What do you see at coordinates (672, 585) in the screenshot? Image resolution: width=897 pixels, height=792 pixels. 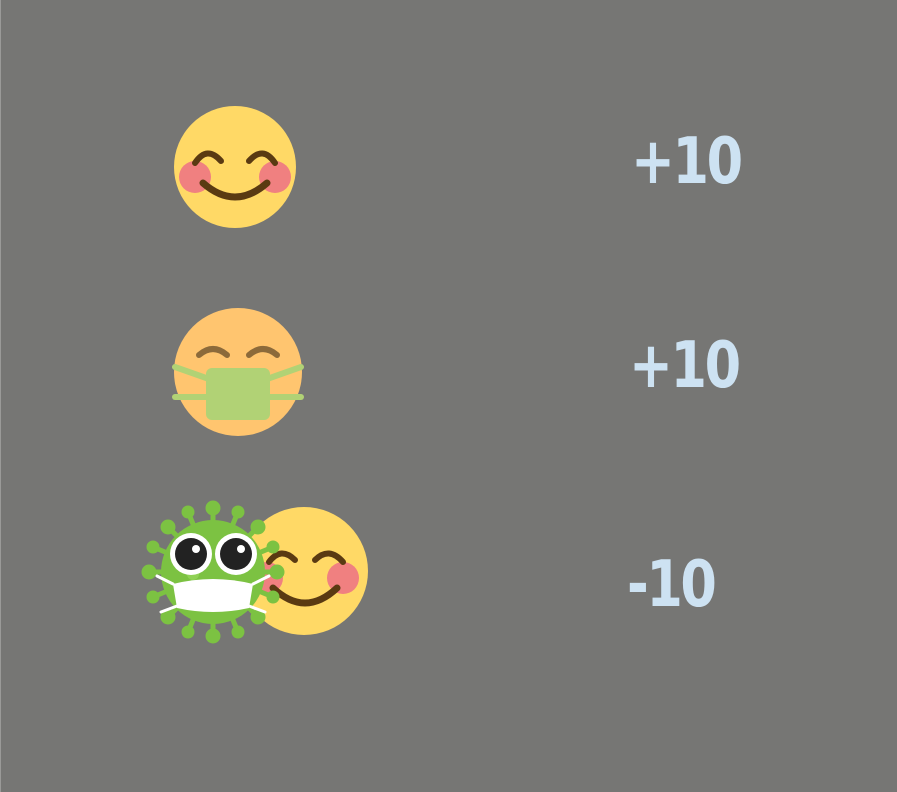 I see `score-value-virus: -10` at bounding box center [672, 585].